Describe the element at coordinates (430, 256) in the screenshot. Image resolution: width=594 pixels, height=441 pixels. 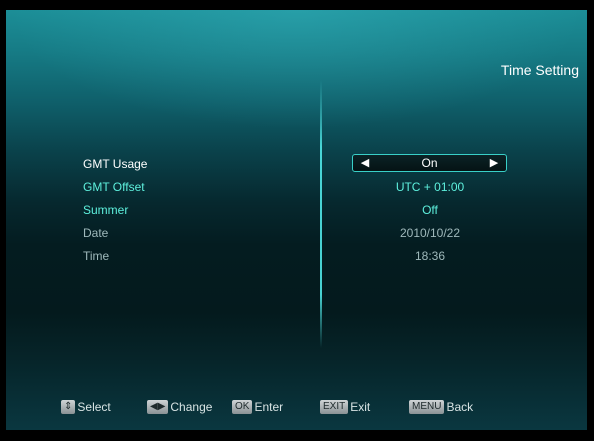
I see `time-value: 18:36` at that location.